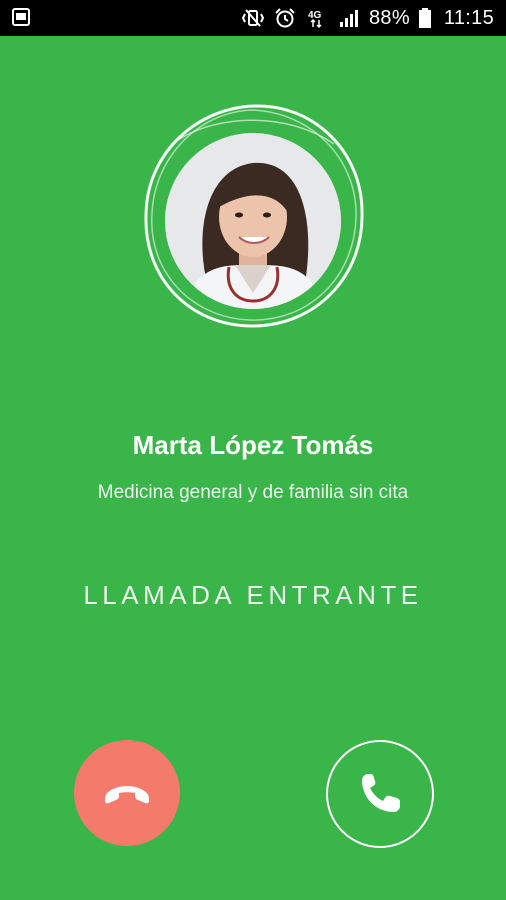 Image resolution: width=506 pixels, height=900 pixels. I want to click on accept-call-button, so click(380, 794).